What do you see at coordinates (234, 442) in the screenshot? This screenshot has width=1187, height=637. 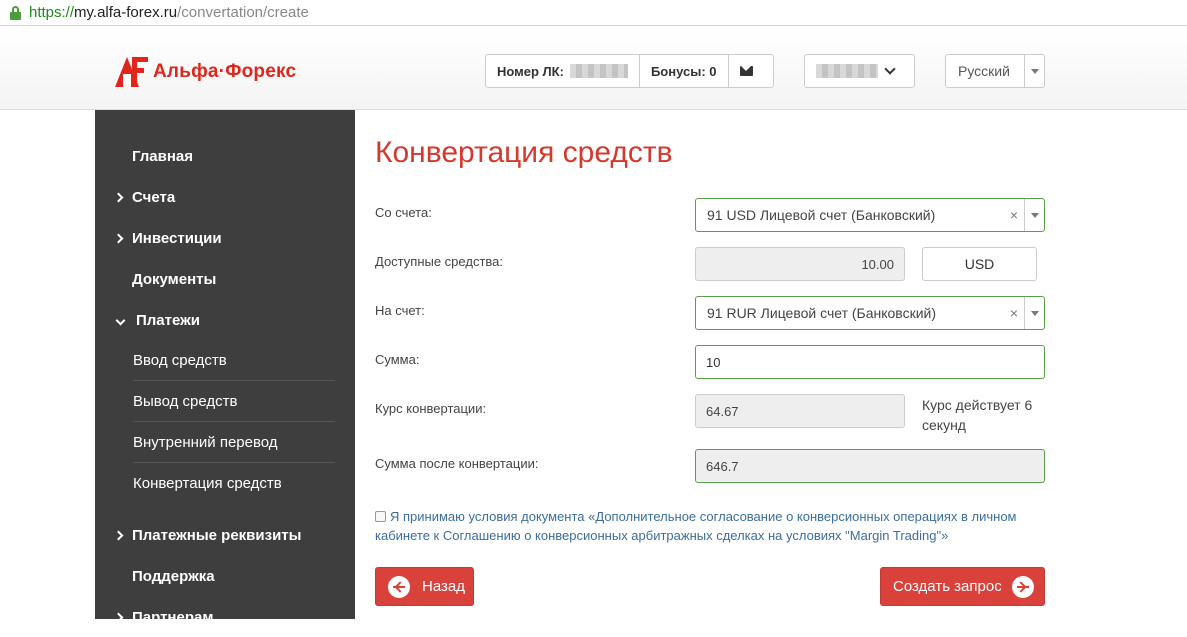 I see `sidebar-subitem-internal-transfer: Внутренний перевод` at bounding box center [234, 442].